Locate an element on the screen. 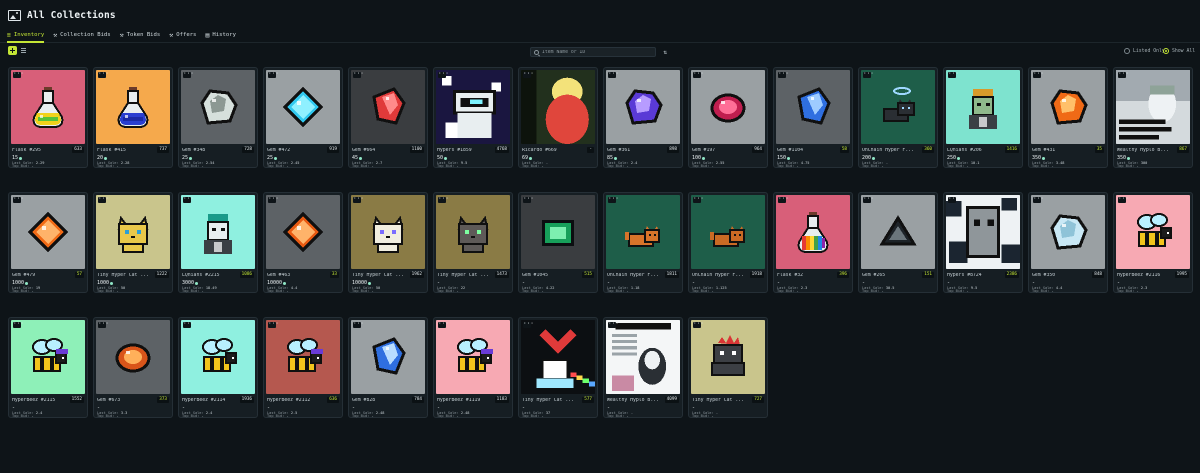 This screenshot has height=473, width=1200. tab-token-bids: ⚒ Token Bids is located at coordinates (140, 35).